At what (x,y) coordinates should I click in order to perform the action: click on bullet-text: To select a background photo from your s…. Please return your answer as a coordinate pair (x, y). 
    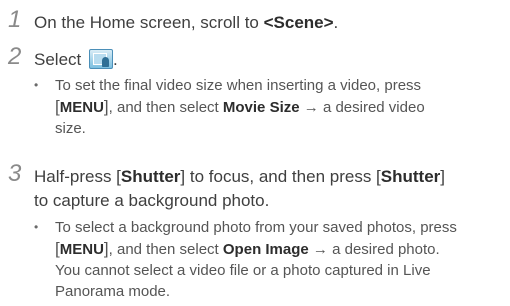
    Looking at the image, I should click on (256, 227).